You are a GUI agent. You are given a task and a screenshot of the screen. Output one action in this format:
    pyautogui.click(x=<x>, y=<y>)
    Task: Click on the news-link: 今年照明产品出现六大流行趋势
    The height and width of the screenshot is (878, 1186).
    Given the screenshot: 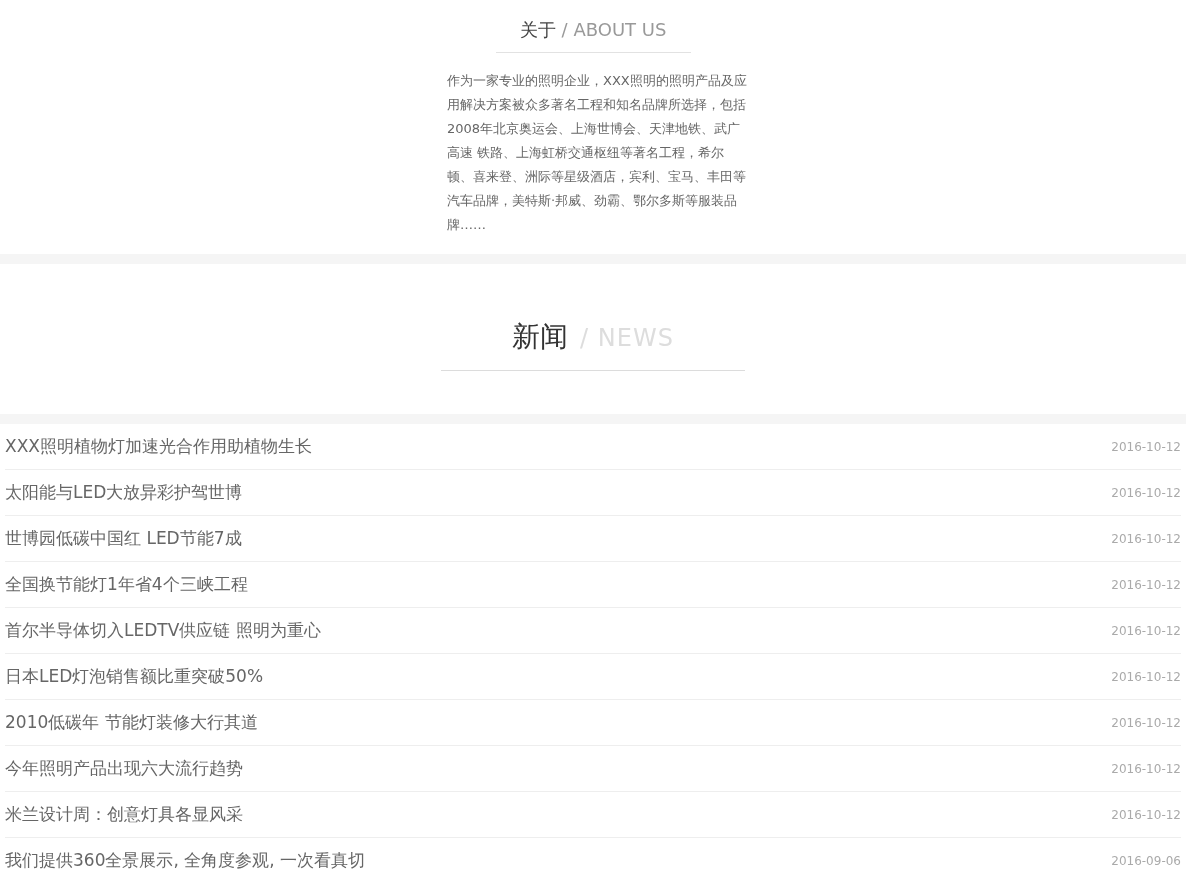 What is the action you would take?
    pyautogui.click(x=124, y=768)
    